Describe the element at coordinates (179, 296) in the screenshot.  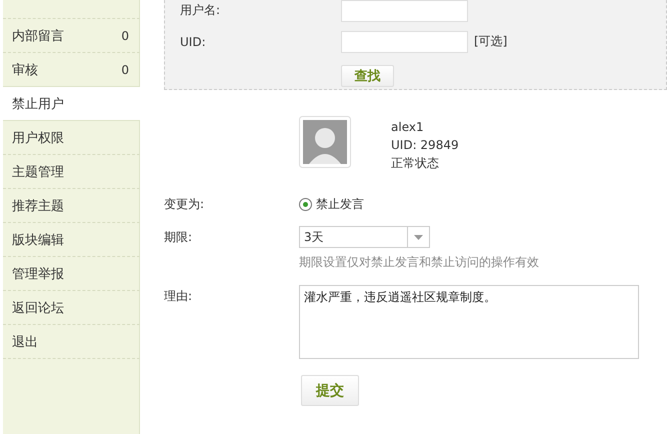
I see `reason-label: 理由:` at that location.